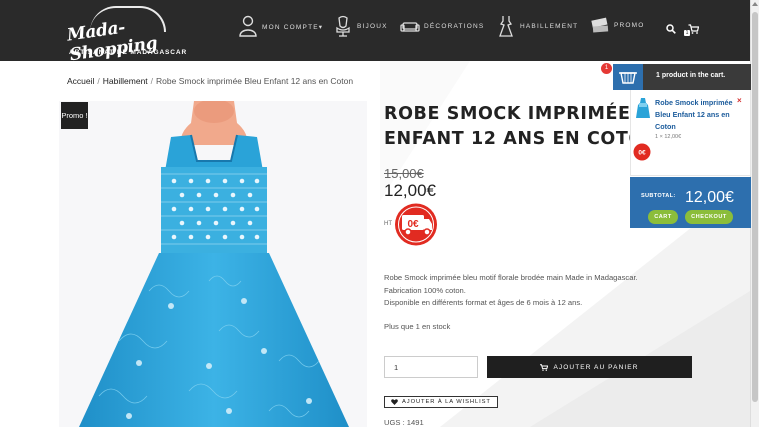 This screenshot has height=427, width=759. Describe the element at coordinates (410, 27) in the screenshot. I see `sofa-icon` at that location.